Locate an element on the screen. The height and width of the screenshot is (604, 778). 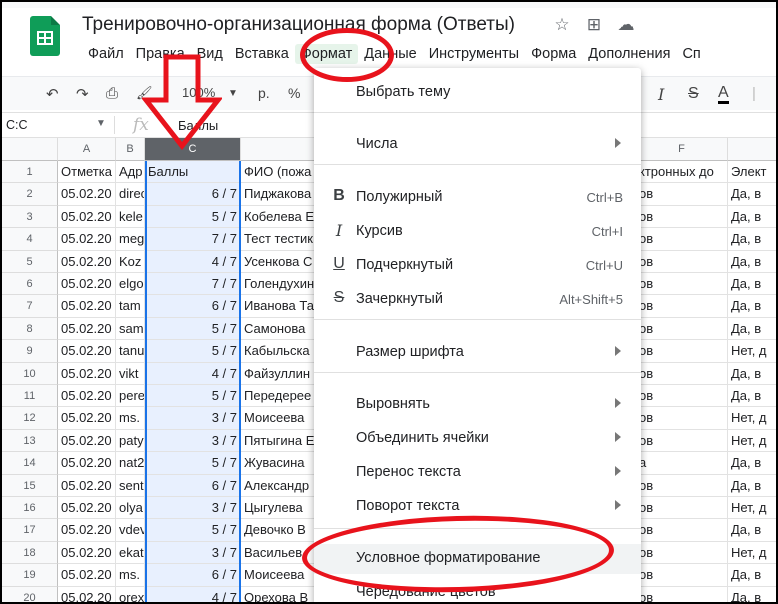
format-menu-item: Условное форматирование is located at coordinates (477, 559).